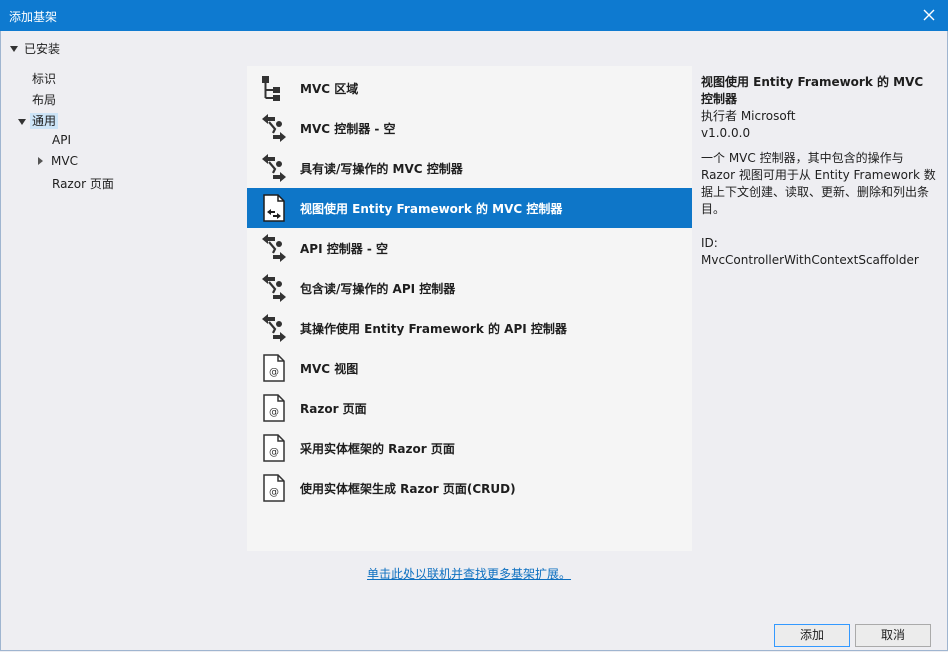  I want to click on controller-view-icon, so click(274, 208).